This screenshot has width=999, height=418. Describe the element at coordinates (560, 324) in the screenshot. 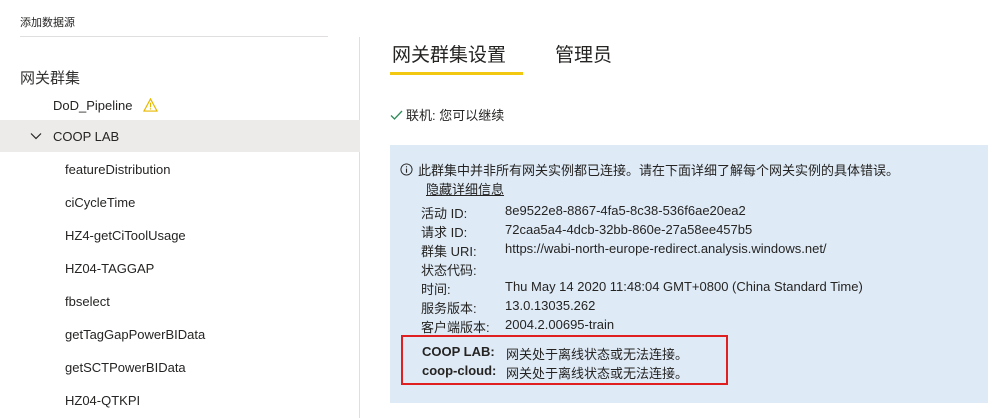

I see `detail-value: 2004.2.00695-train` at that location.